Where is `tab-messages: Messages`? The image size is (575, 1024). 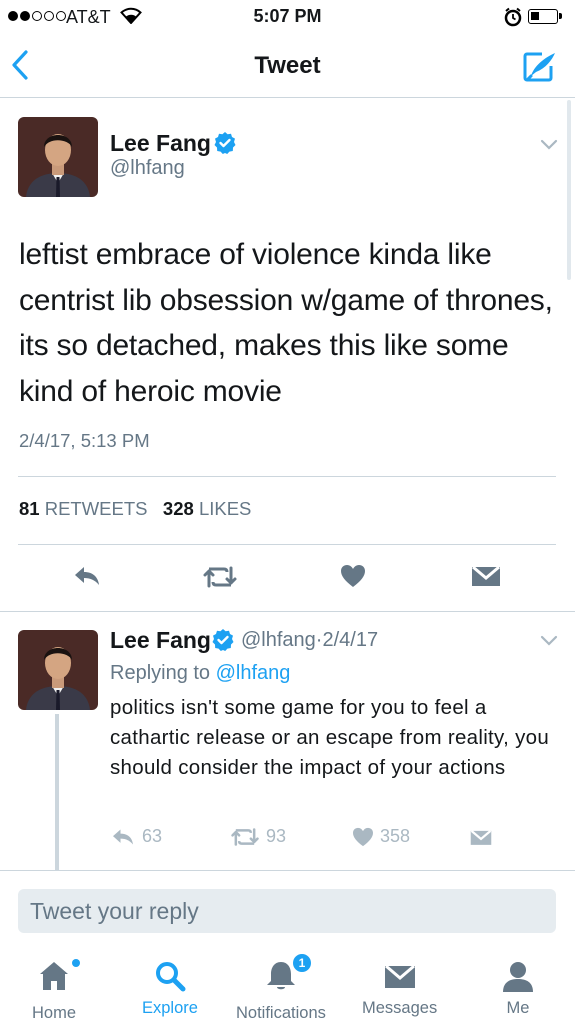
tab-messages: Messages is located at coordinates (399, 988).